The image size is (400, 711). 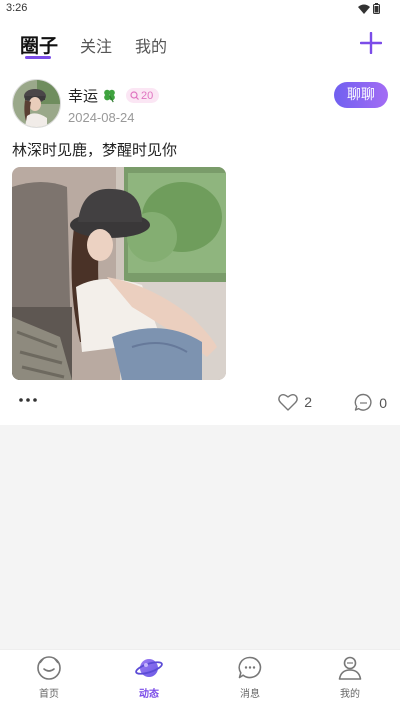 What do you see at coordinates (49, 668) in the screenshot?
I see `home-icon` at bounding box center [49, 668].